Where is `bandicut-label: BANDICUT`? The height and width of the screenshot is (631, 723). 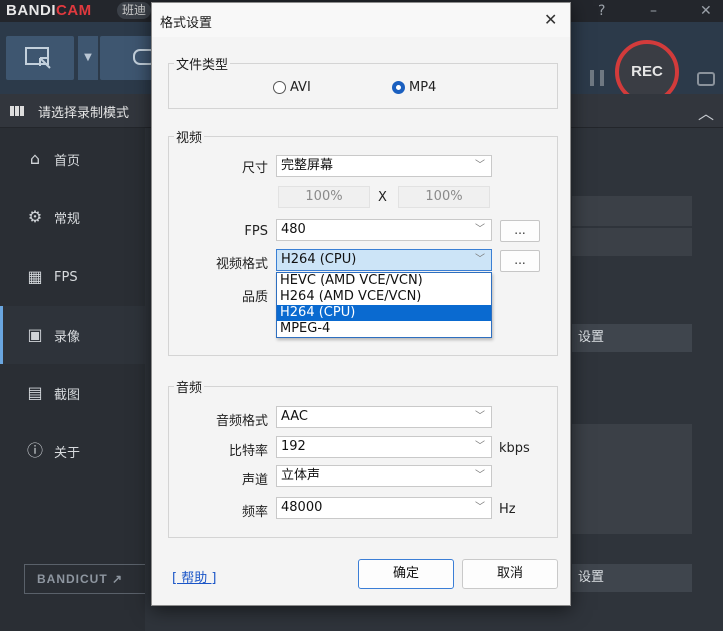 bandicut-label: BANDICUT is located at coordinates (72, 579).